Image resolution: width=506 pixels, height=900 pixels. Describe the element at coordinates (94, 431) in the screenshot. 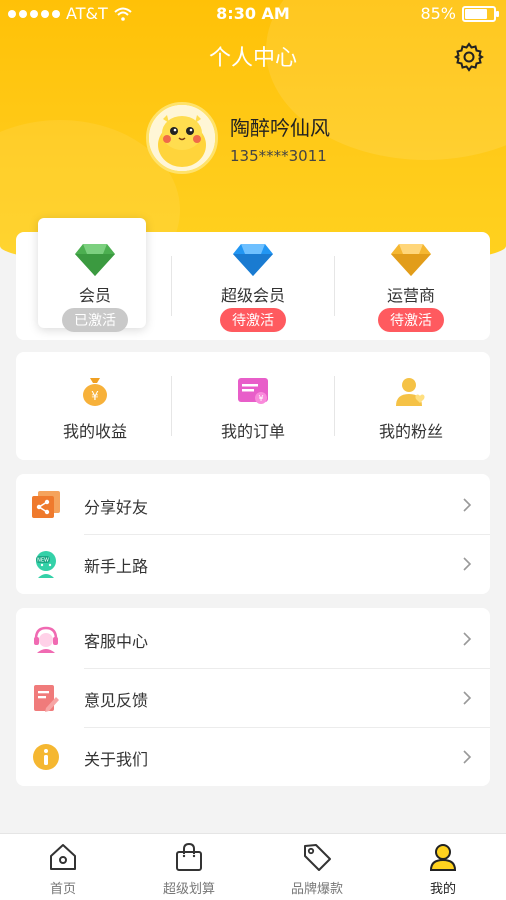

I see `action-label: 我的收益` at that location.